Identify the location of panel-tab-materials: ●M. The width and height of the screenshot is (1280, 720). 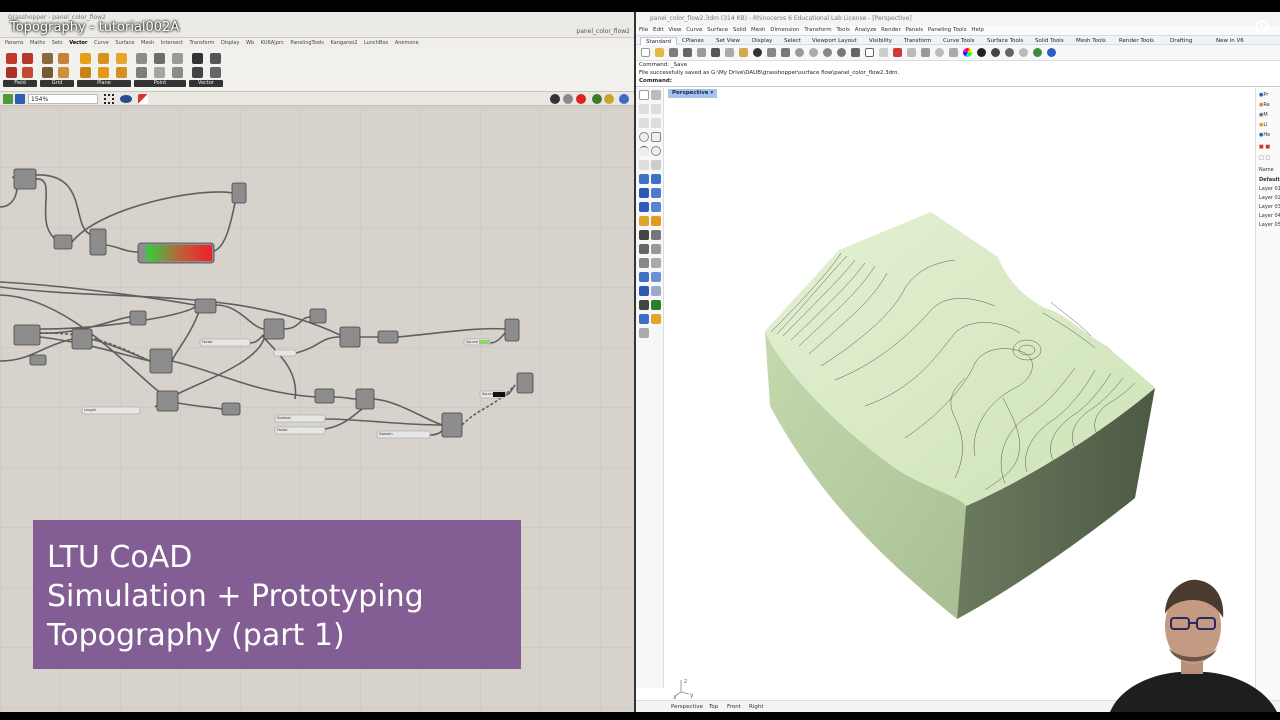
(1263, 115).